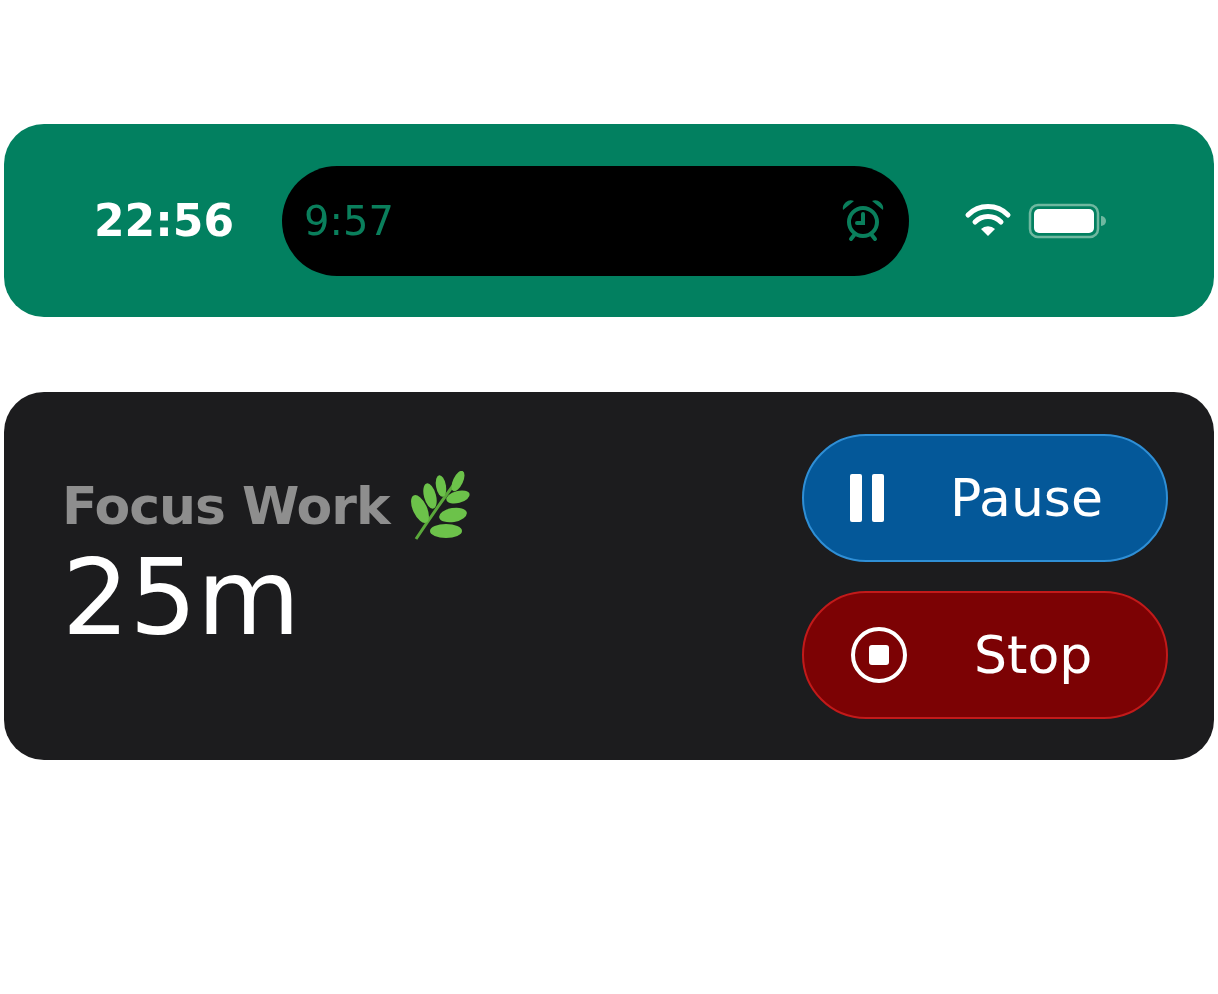 This screenshot has width=1218, height=994. Describe the element at coordinates (985, 497) in the screenshot. I see `pause-button: Pause` at that location.